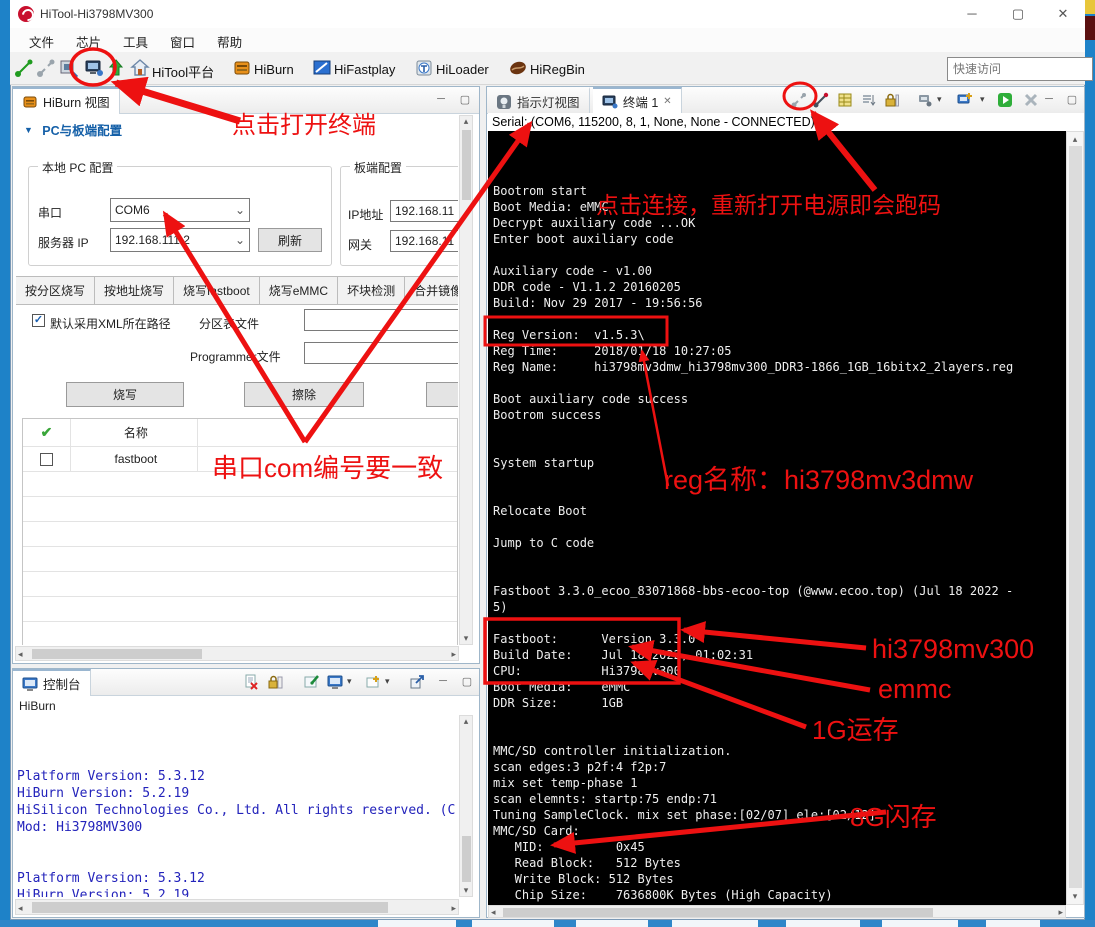 The image size is (1095, 927). What do you see at coordinates (68, 68) in the screenshot?
I see `board-config-icon` at bounding box center [68, 68].